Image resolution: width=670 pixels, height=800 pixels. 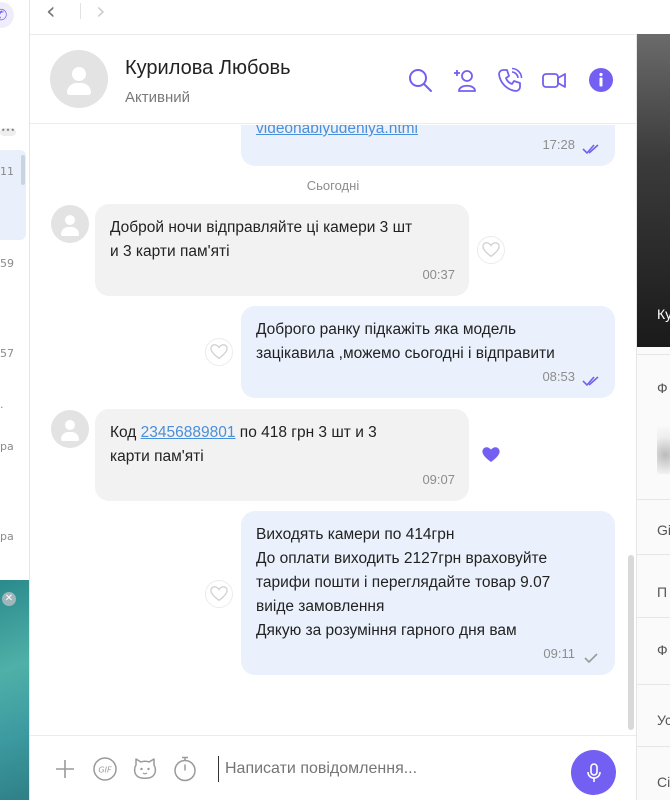 I want to click on heart-filled-icon, so click(x=491, y=454).